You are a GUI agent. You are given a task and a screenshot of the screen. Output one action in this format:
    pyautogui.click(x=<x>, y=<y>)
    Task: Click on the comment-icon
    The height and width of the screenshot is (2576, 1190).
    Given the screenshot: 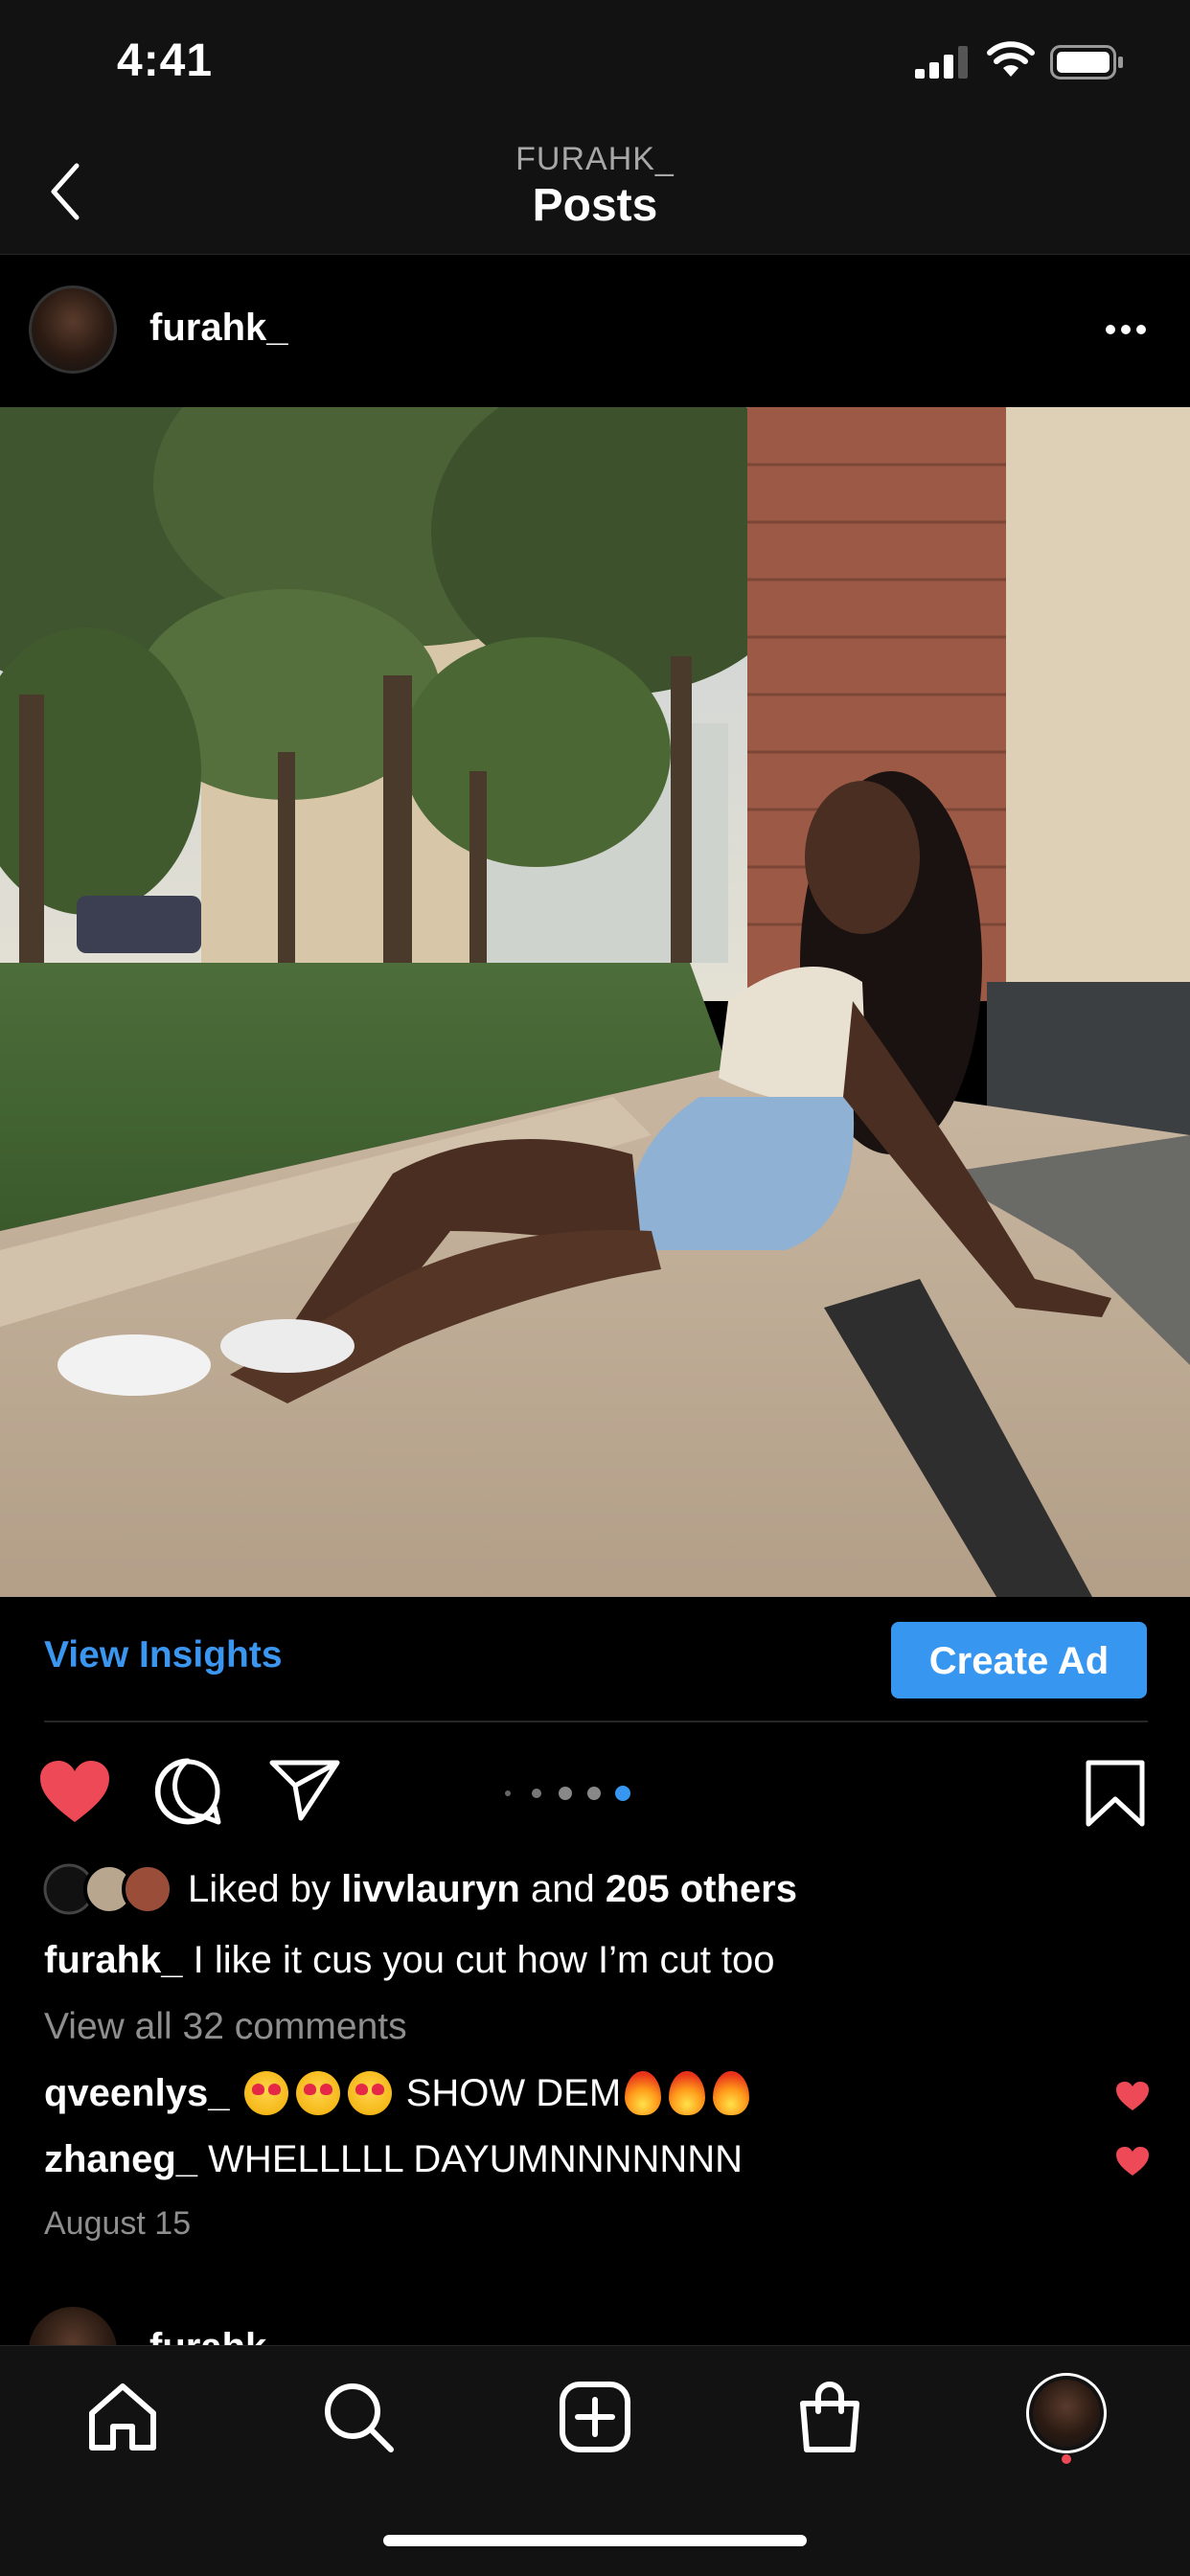 What is the action you would take?
    pyautogui.click(x=187, y=1791)
    